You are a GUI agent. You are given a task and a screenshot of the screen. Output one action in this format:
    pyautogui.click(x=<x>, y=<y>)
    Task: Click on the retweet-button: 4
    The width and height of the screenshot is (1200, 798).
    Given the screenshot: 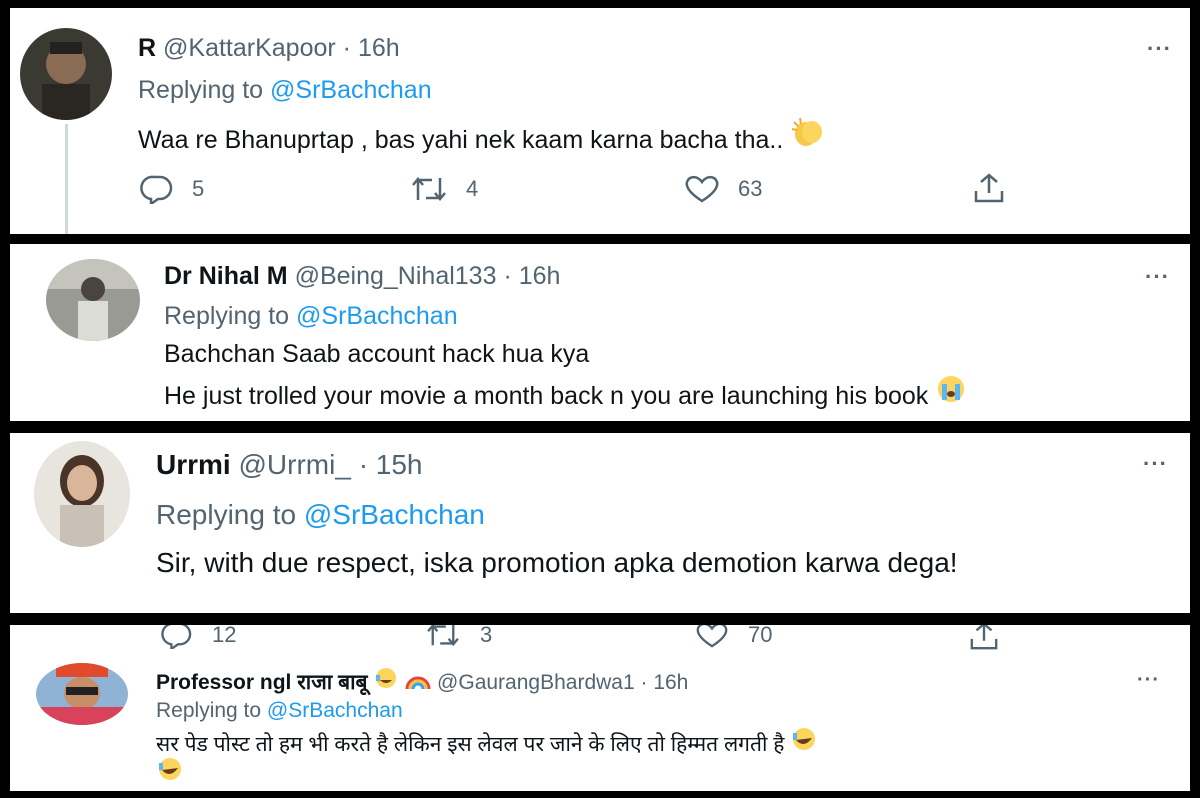 What is the action you would take?
    pyautogui.click(x=444, y=189)
    